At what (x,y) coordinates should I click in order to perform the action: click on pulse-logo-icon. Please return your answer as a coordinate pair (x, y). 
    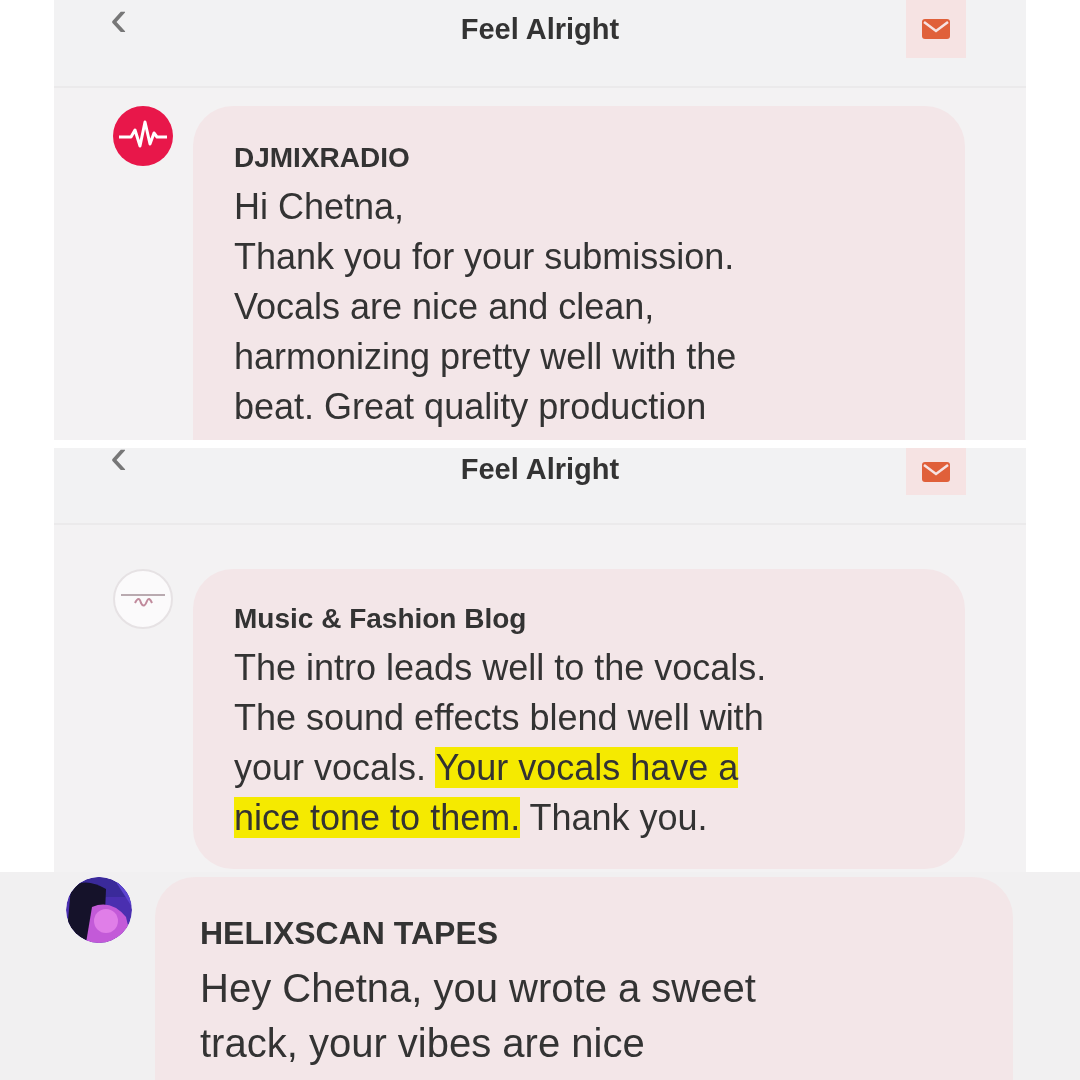
    Looking at the image, I should click on (143, 136).